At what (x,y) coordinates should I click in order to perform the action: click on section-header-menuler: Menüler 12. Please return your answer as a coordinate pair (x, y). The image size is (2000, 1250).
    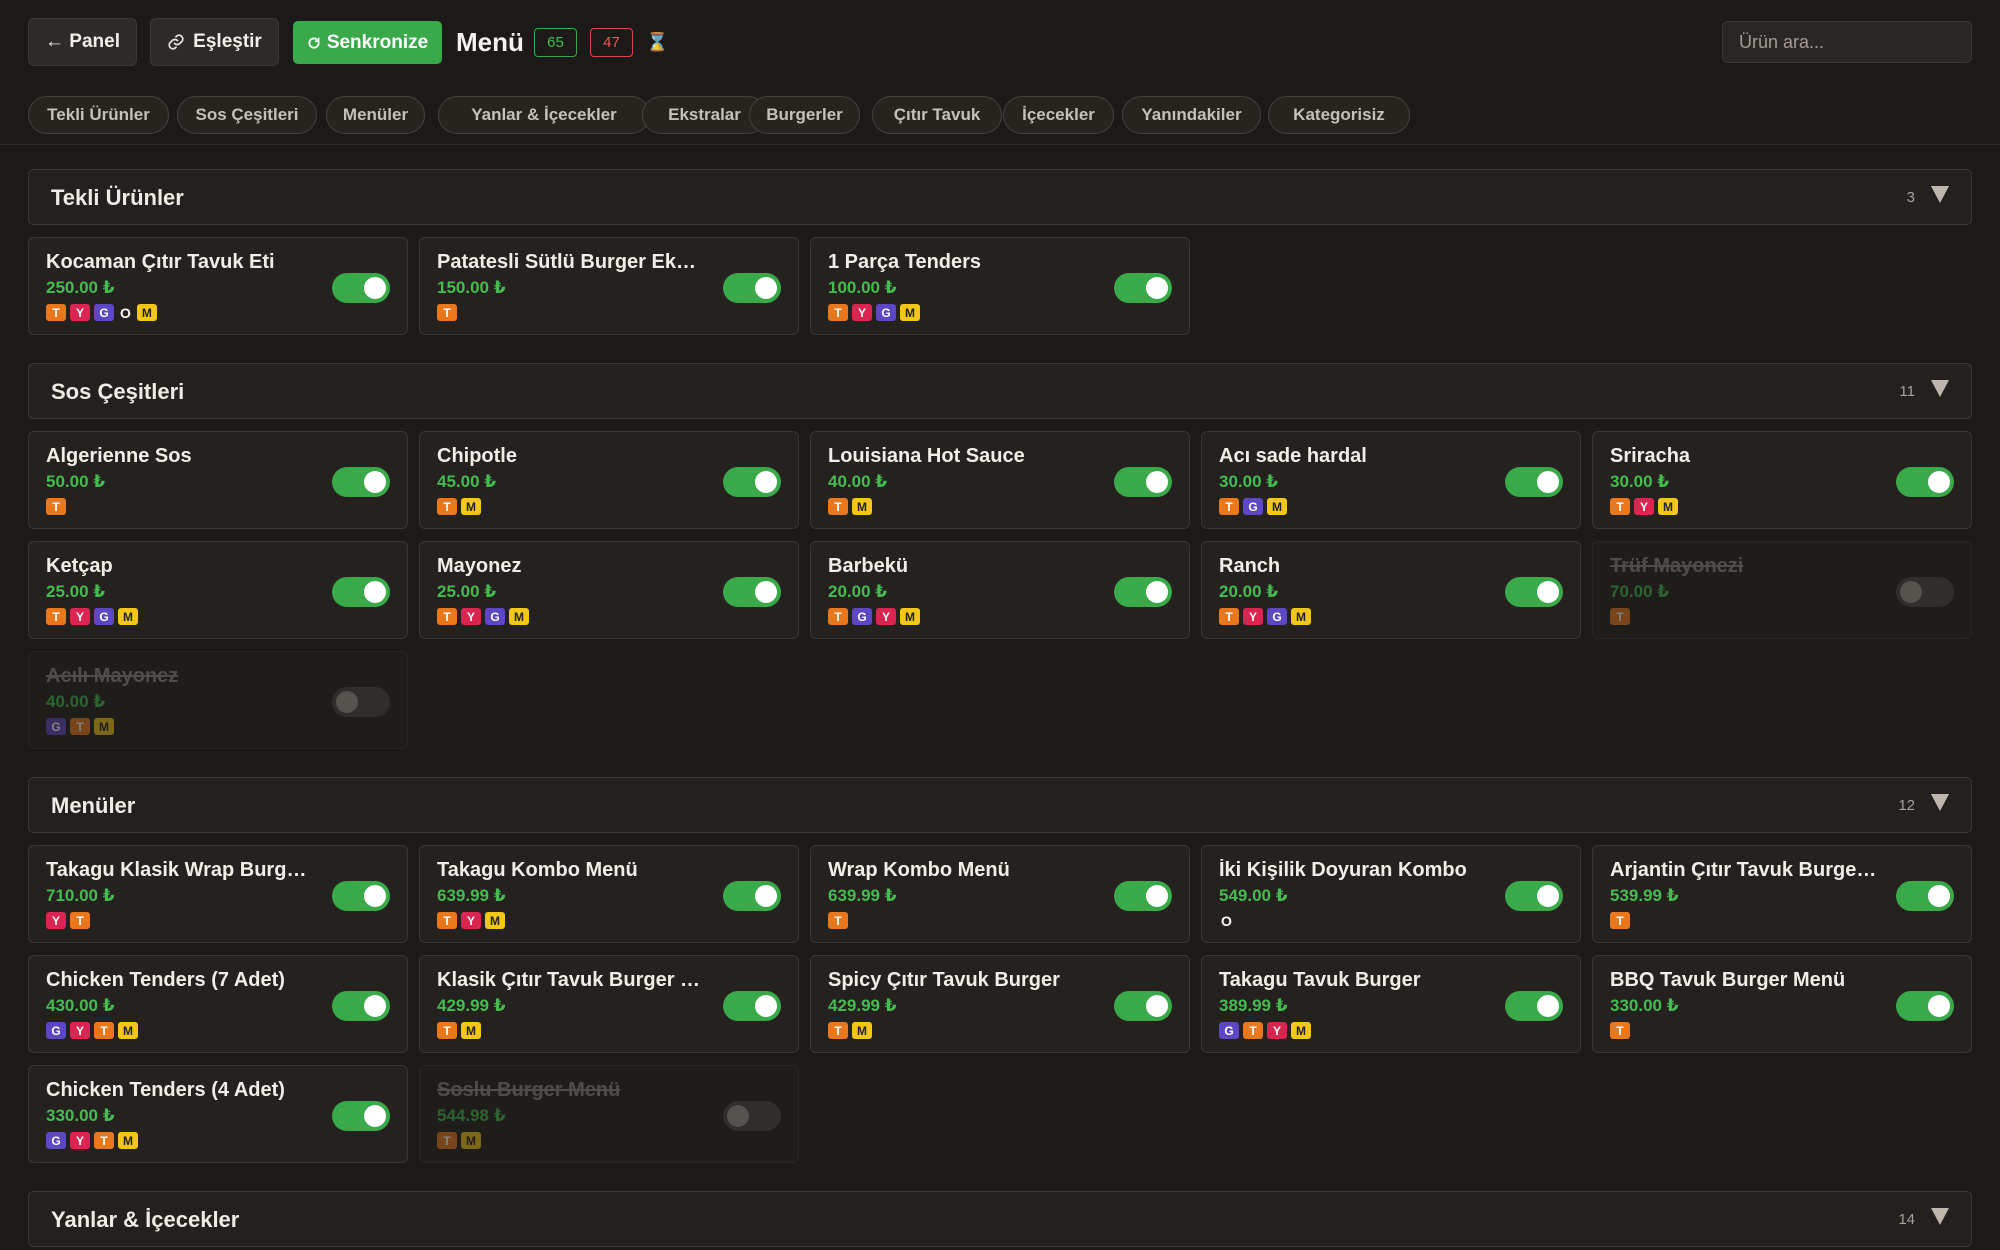
    Looking at the image, I should click on (1000, 805).